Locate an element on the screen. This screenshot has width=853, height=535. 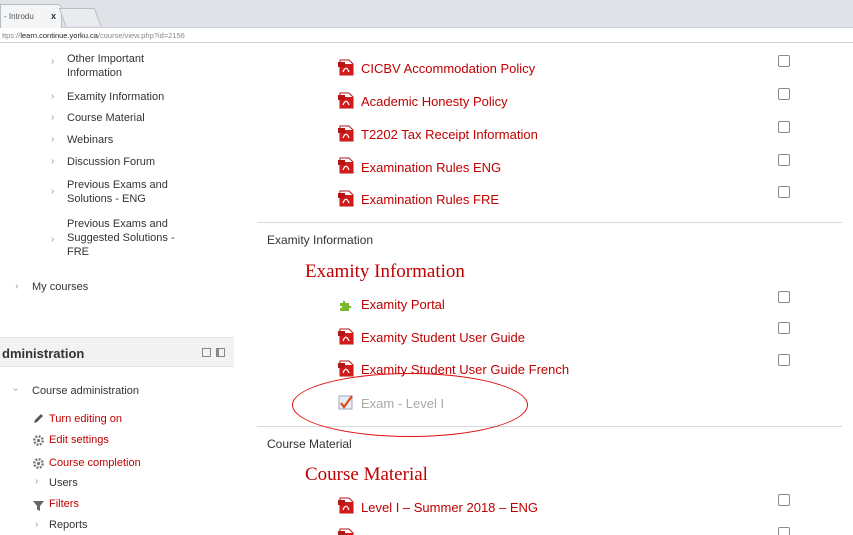
resource-link: Level I – Summer 2018 – ENG is located at coordinates (449, 508).